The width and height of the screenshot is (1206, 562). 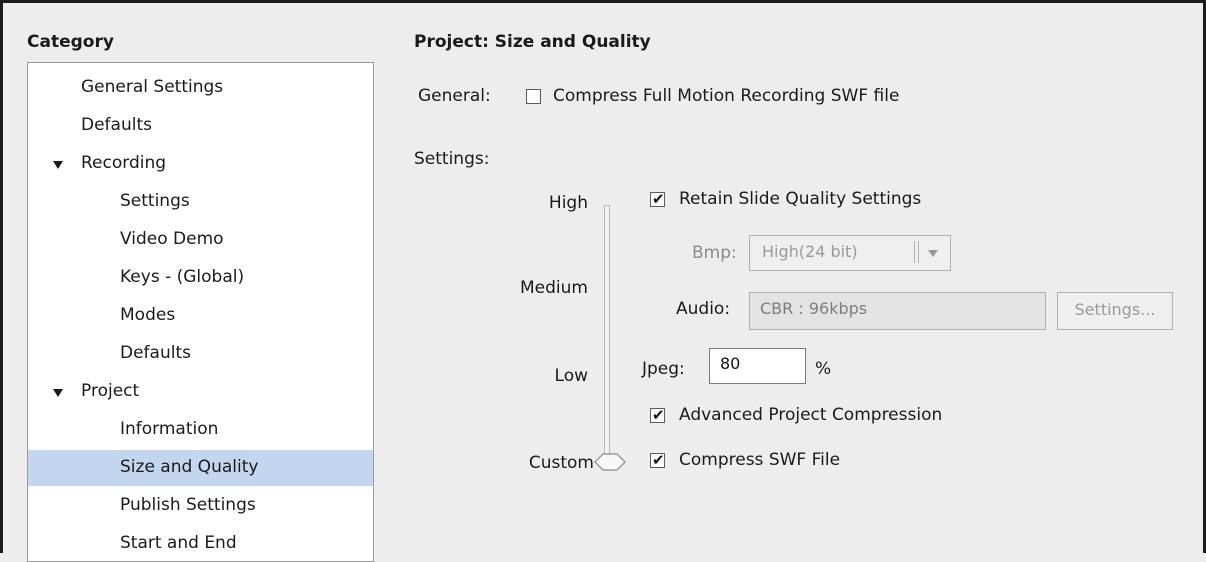 I want to click on advanced-compression-checkbox: ✔, so click(x=657, y=415).